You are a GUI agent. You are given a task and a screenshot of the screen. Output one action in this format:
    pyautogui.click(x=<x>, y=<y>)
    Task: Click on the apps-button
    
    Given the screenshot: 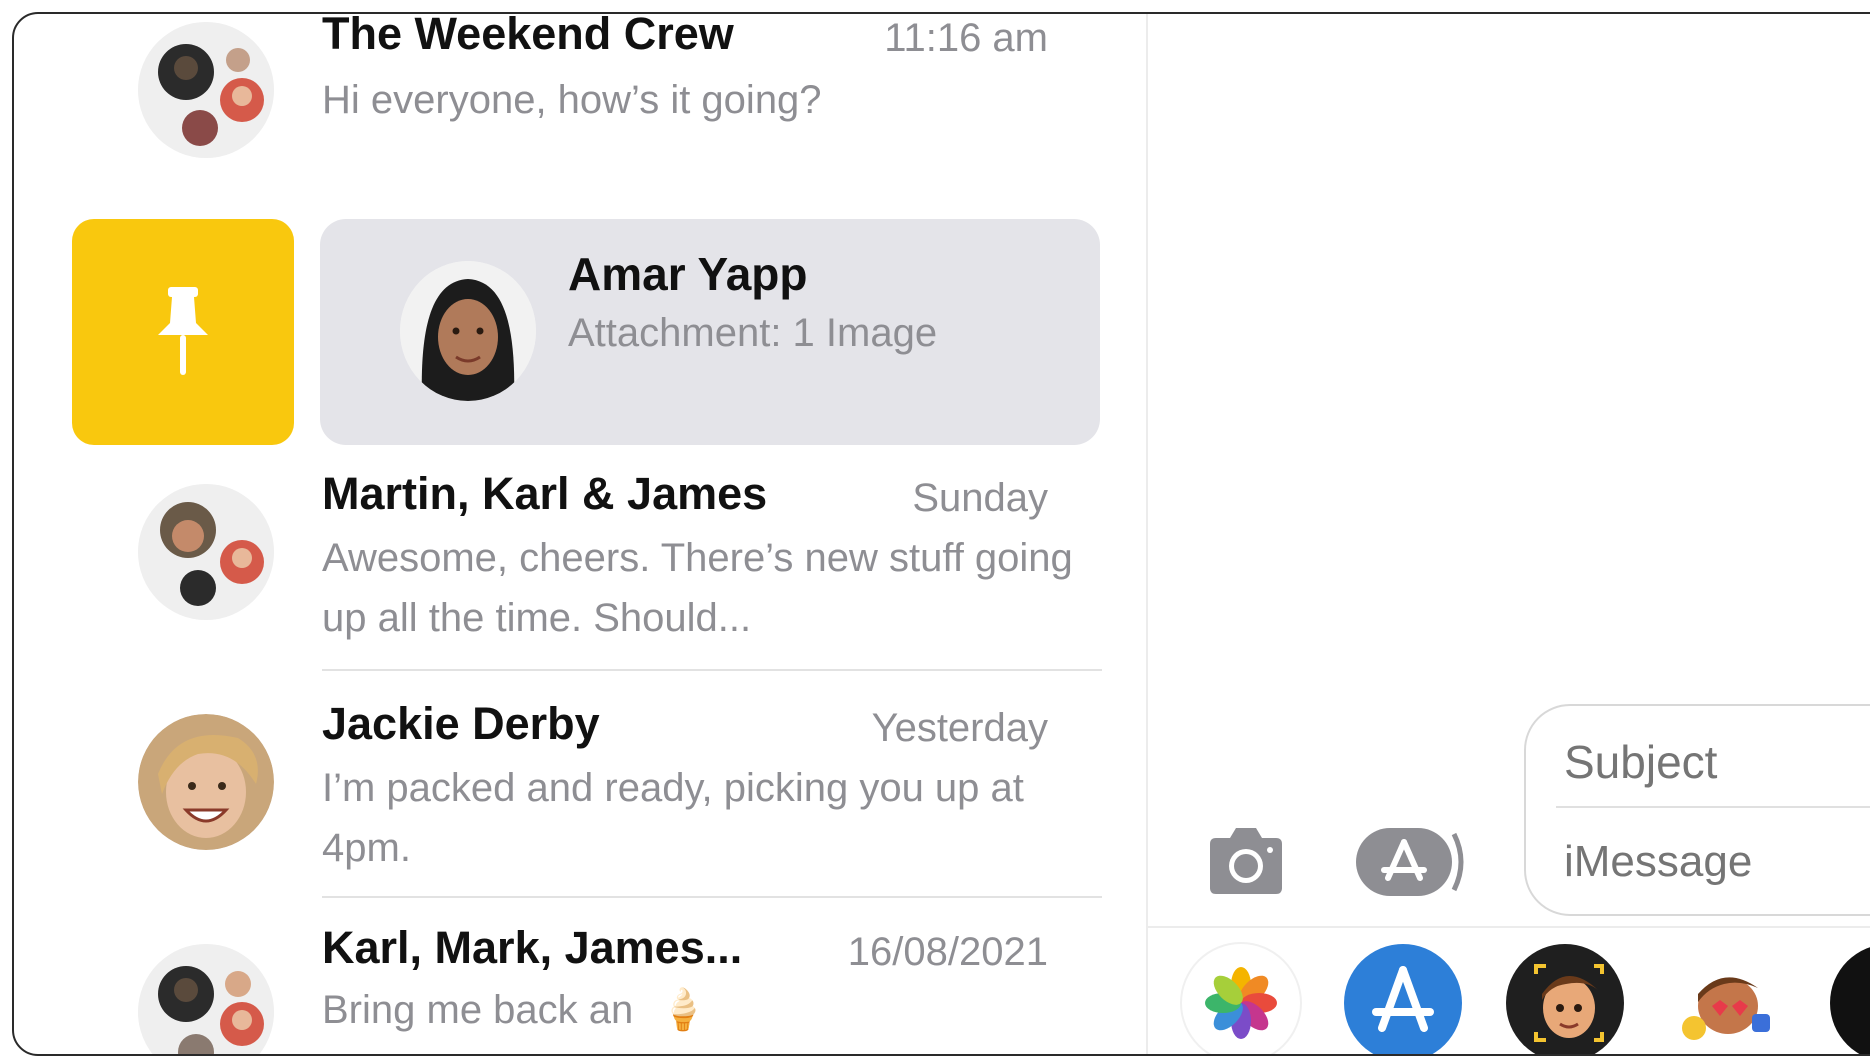 What is the action you would take?
    pyautogui.click(x=1412, y=862)
    